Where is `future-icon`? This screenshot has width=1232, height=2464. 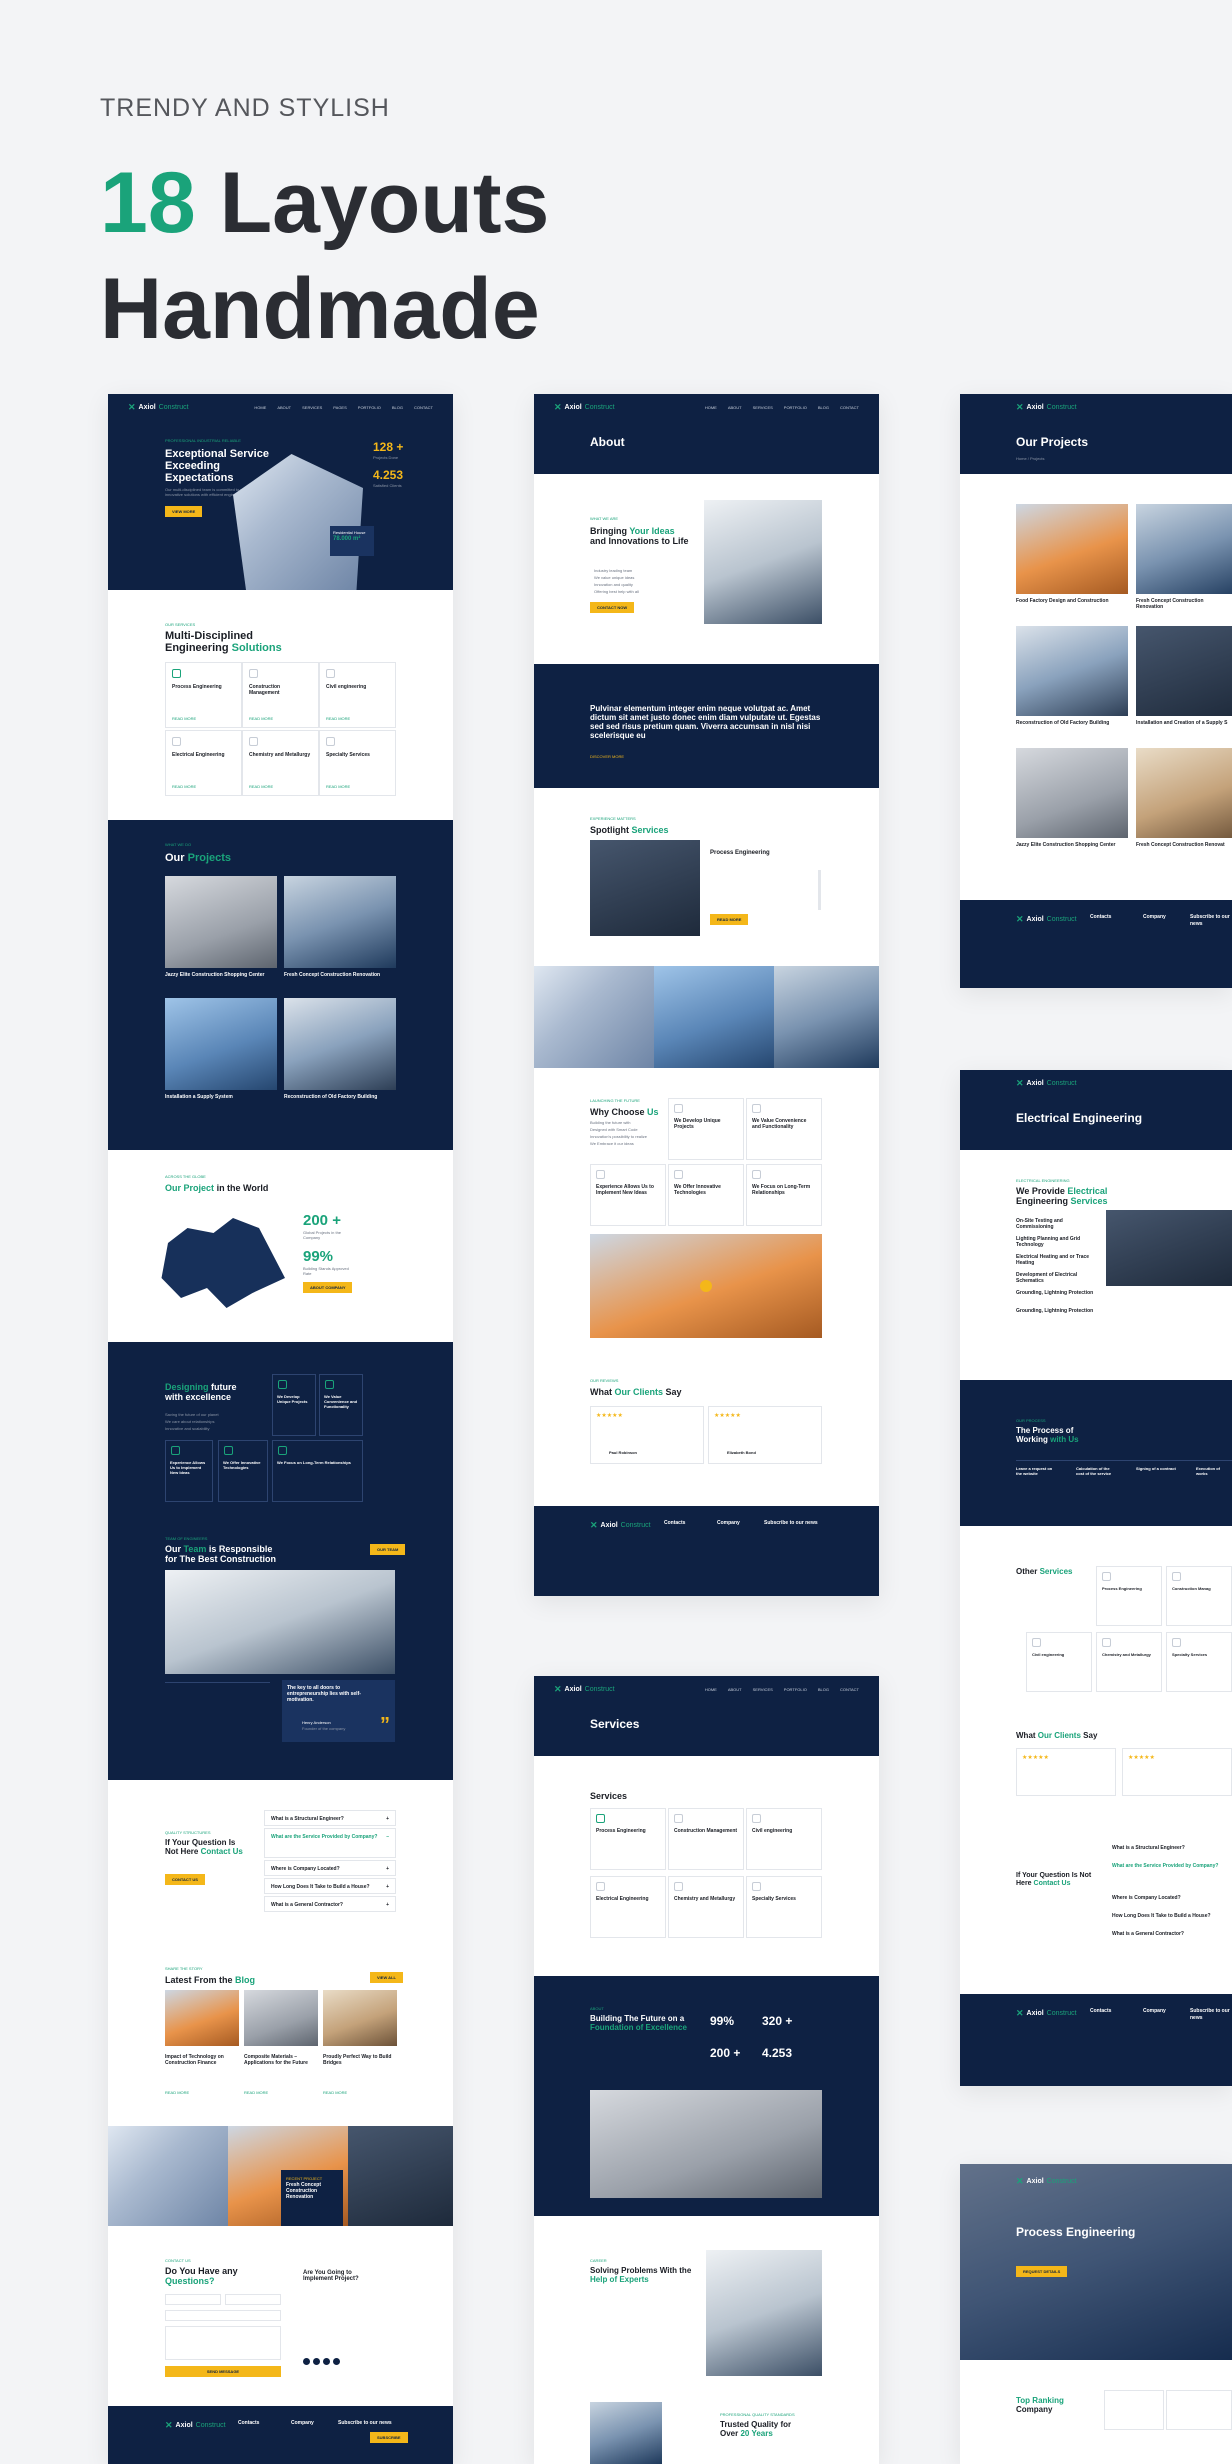 future-icon is located at coordinates (175, 1450).